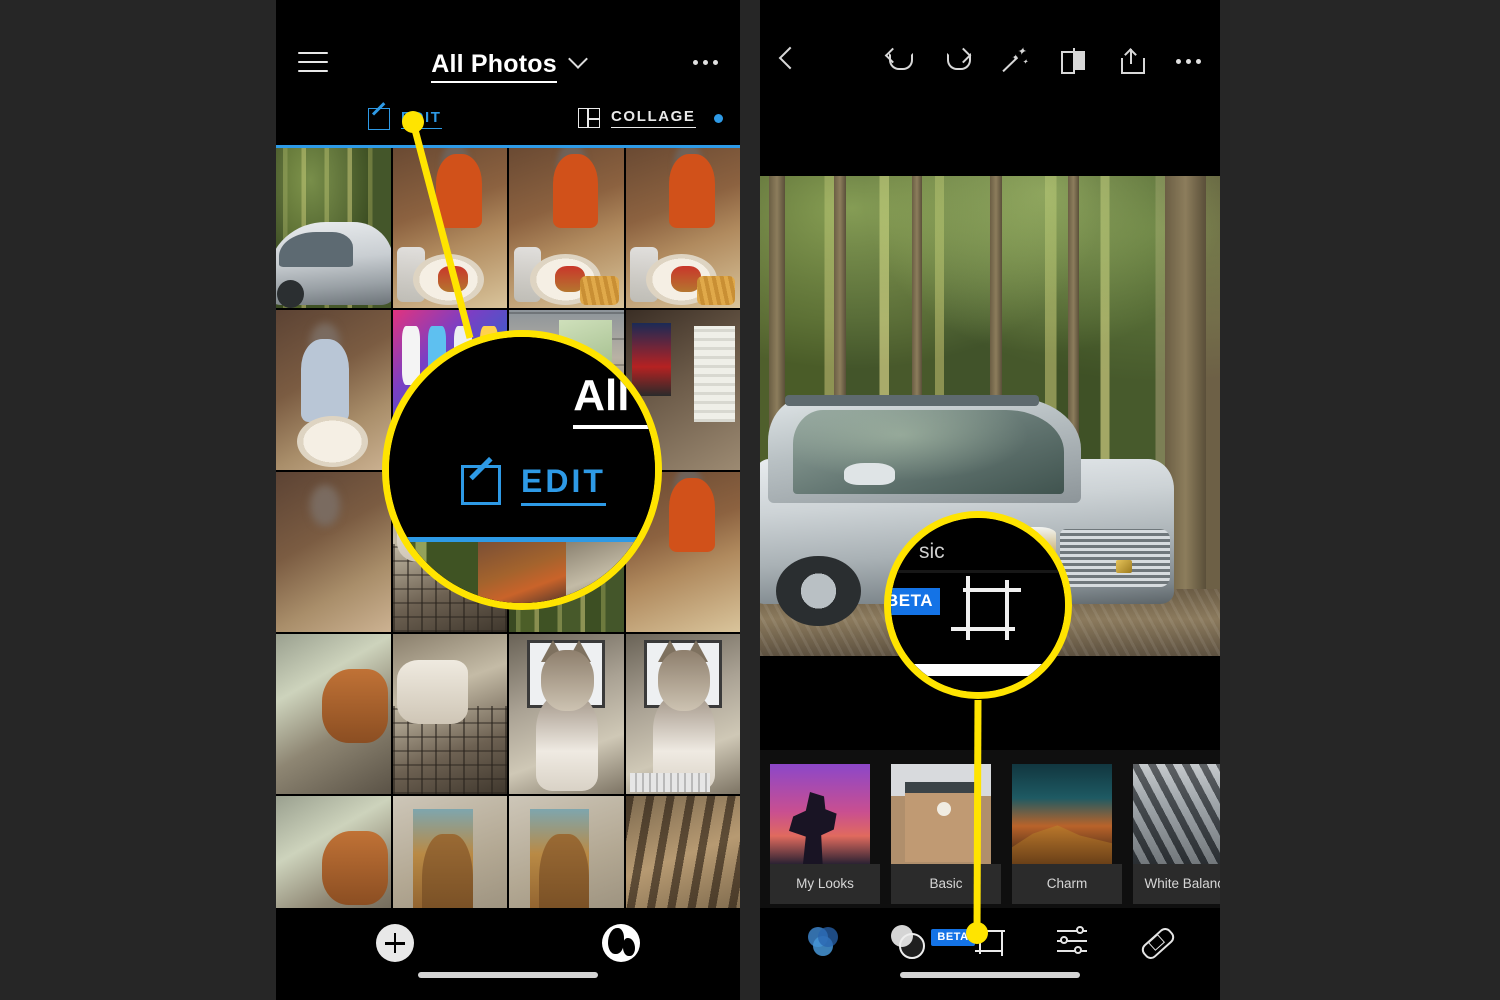  I want to click on before-after-split-icon, so click(1073, 61).